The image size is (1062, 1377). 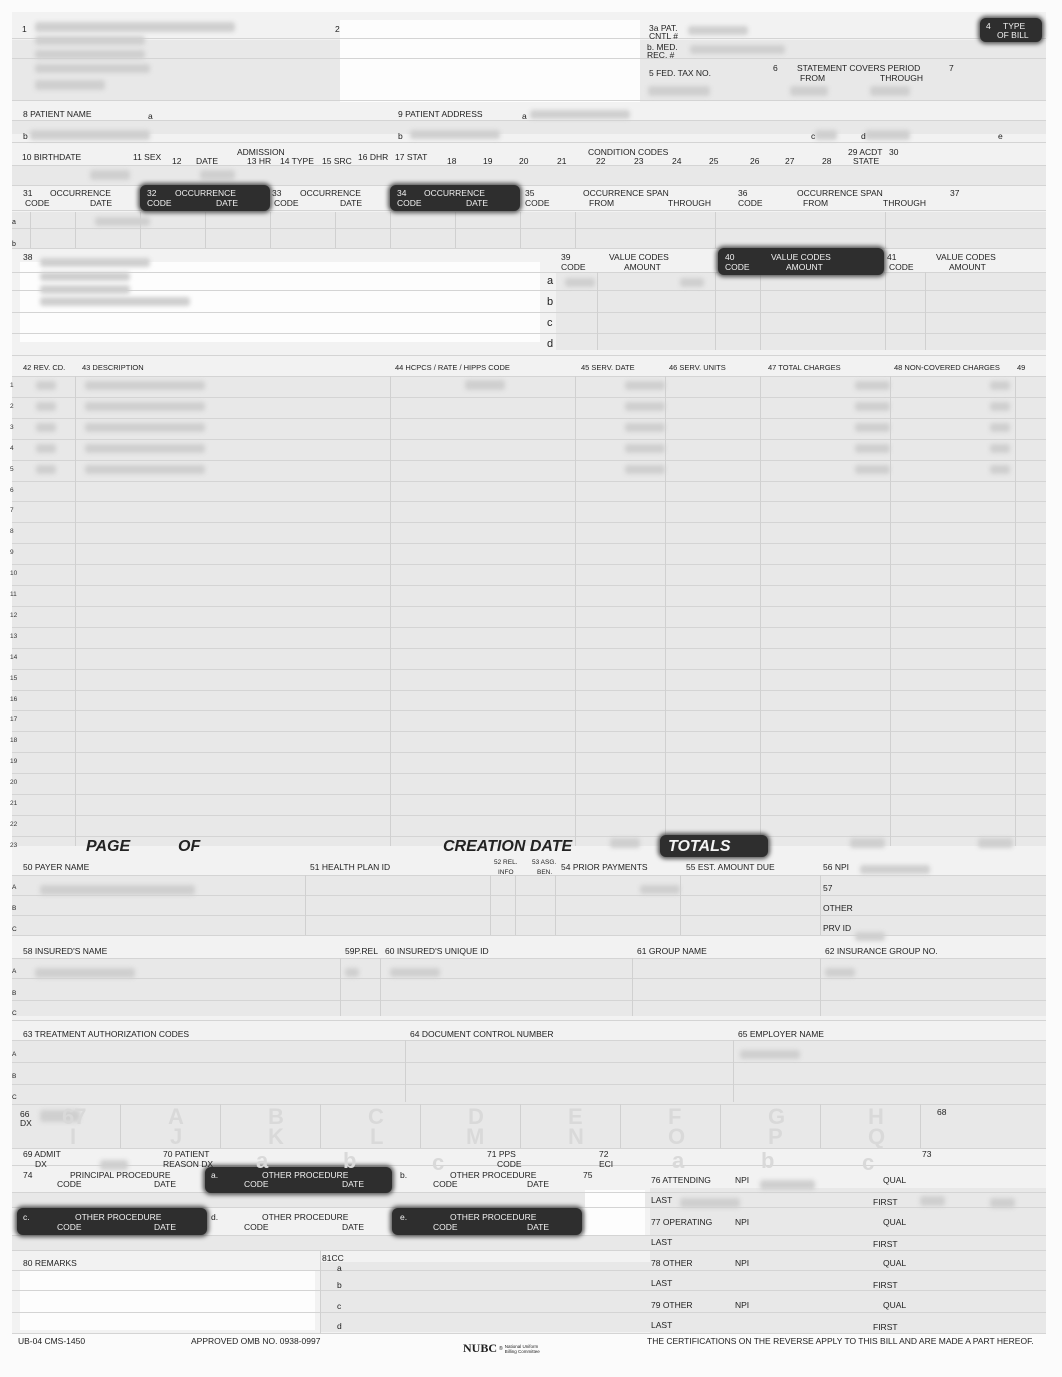 I want to click on qual-label: QUAL, so click(x=895, y=1263).